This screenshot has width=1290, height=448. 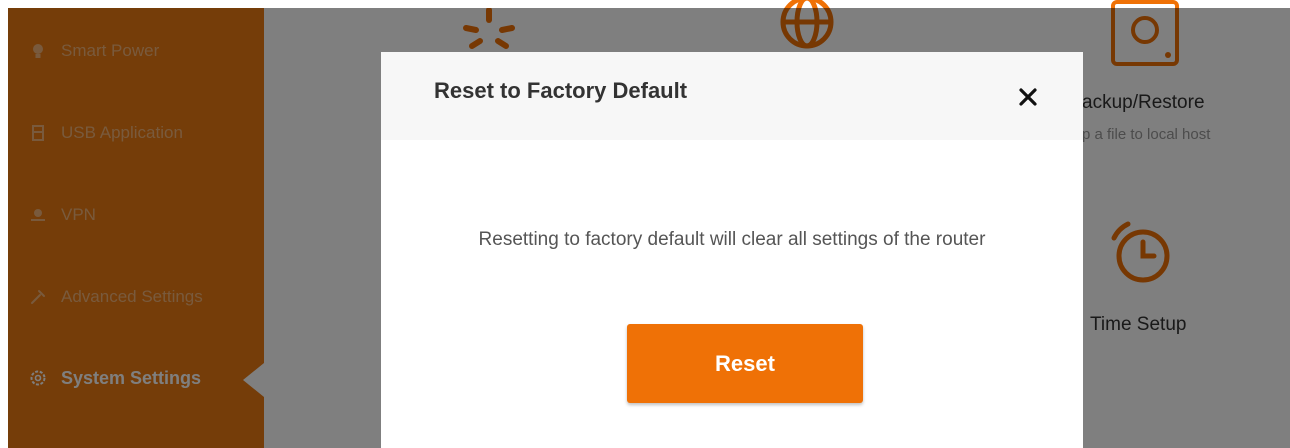 I want to click on dialog-header: Reset to Factory Default, so click(x=732, y=96).